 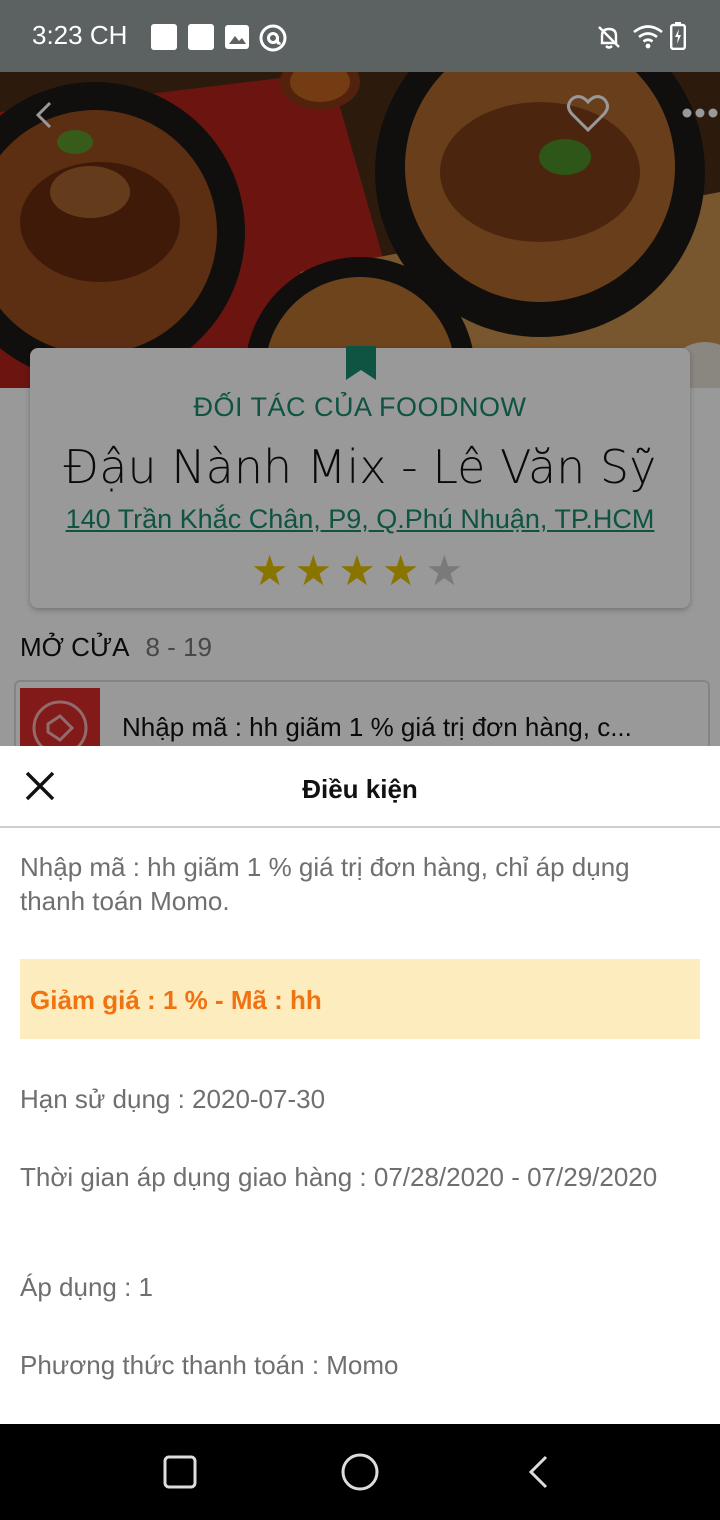 I want to click on wifi-icon, so click(x=648, y=37).